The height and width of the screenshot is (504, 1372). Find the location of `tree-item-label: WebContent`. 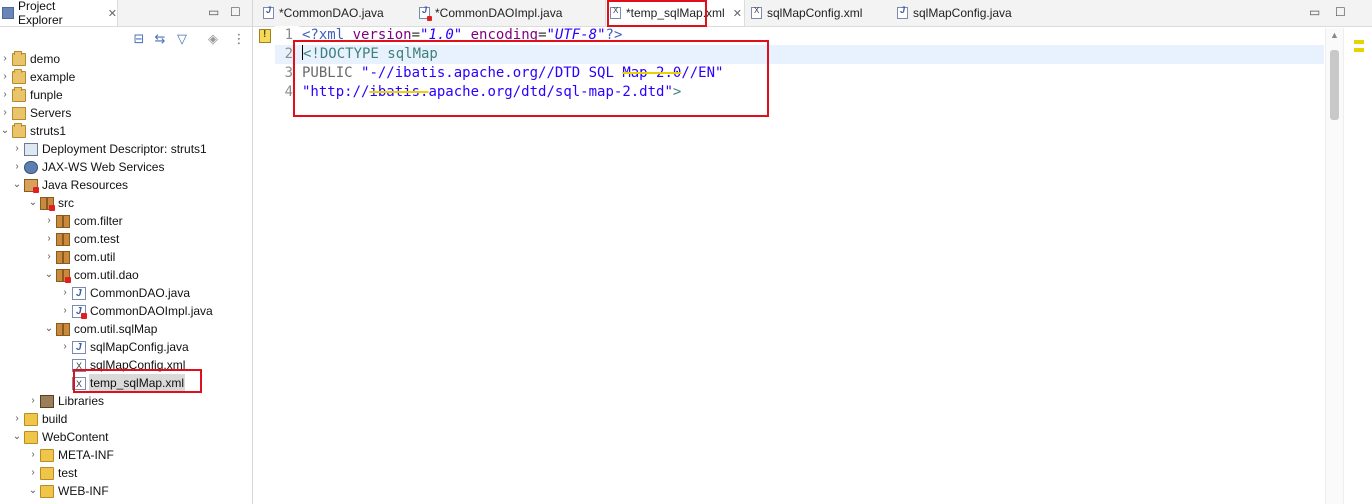

tree-item-label: WebContent is located at coordinates (75, 437).